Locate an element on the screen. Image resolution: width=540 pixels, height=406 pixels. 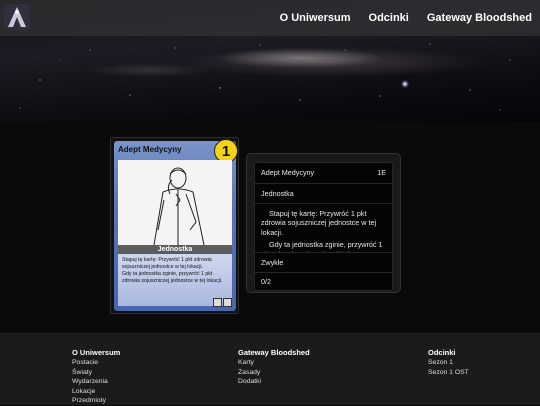
card-illustration is located at coordinates (175, 203).